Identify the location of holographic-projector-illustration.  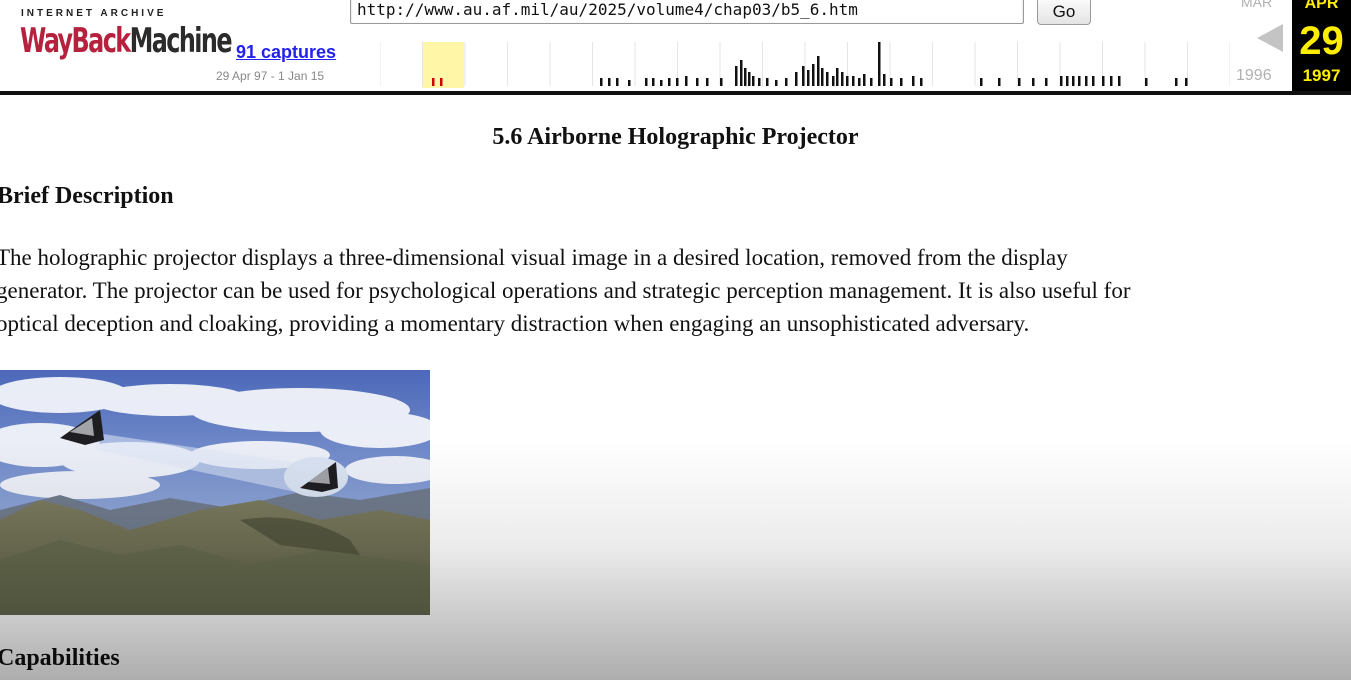
(215, 492).